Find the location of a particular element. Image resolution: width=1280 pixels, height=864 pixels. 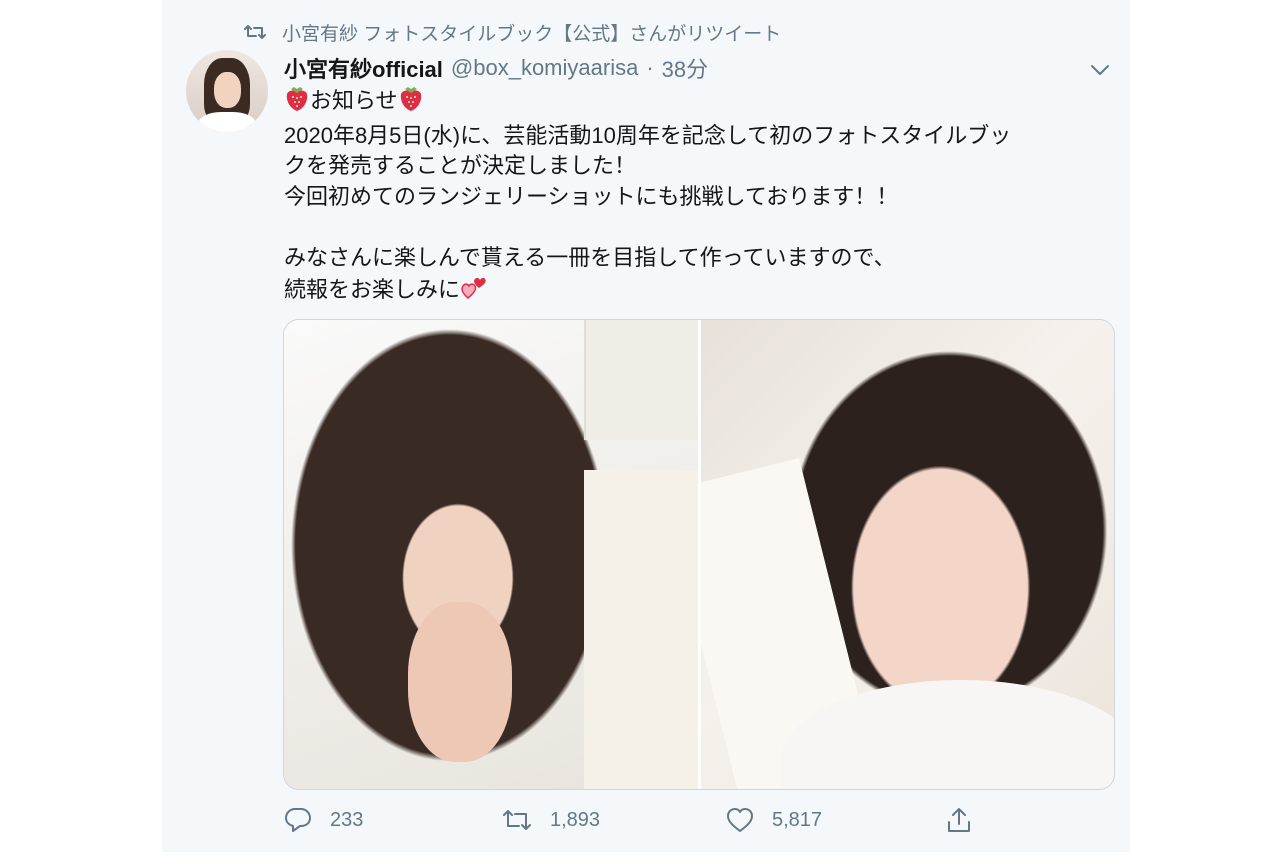

tweet-actions: 233 1,893 5,817 is located at coordinates (699, 820).